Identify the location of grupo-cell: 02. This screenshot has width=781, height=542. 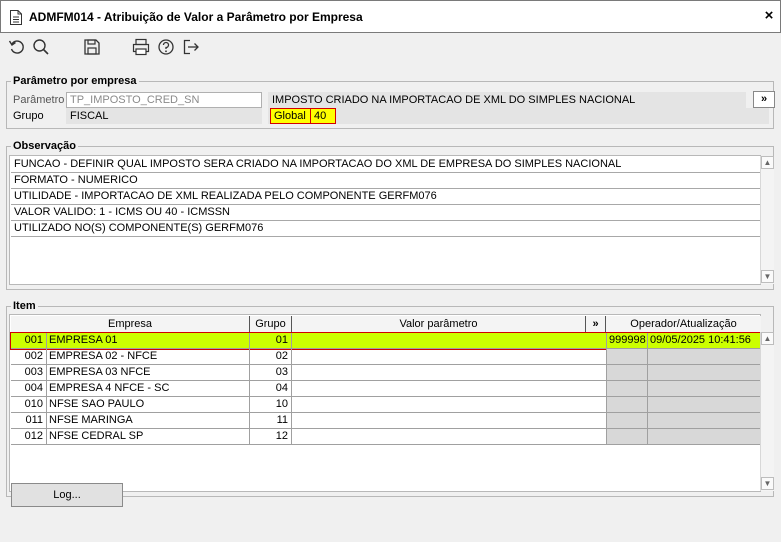
(271, 357).